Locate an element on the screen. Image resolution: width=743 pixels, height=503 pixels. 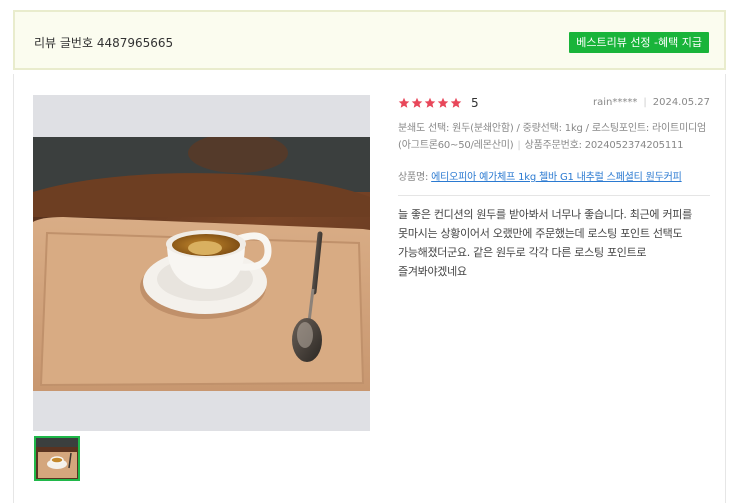
thumbnail-image is located at coordinates (57, 458).